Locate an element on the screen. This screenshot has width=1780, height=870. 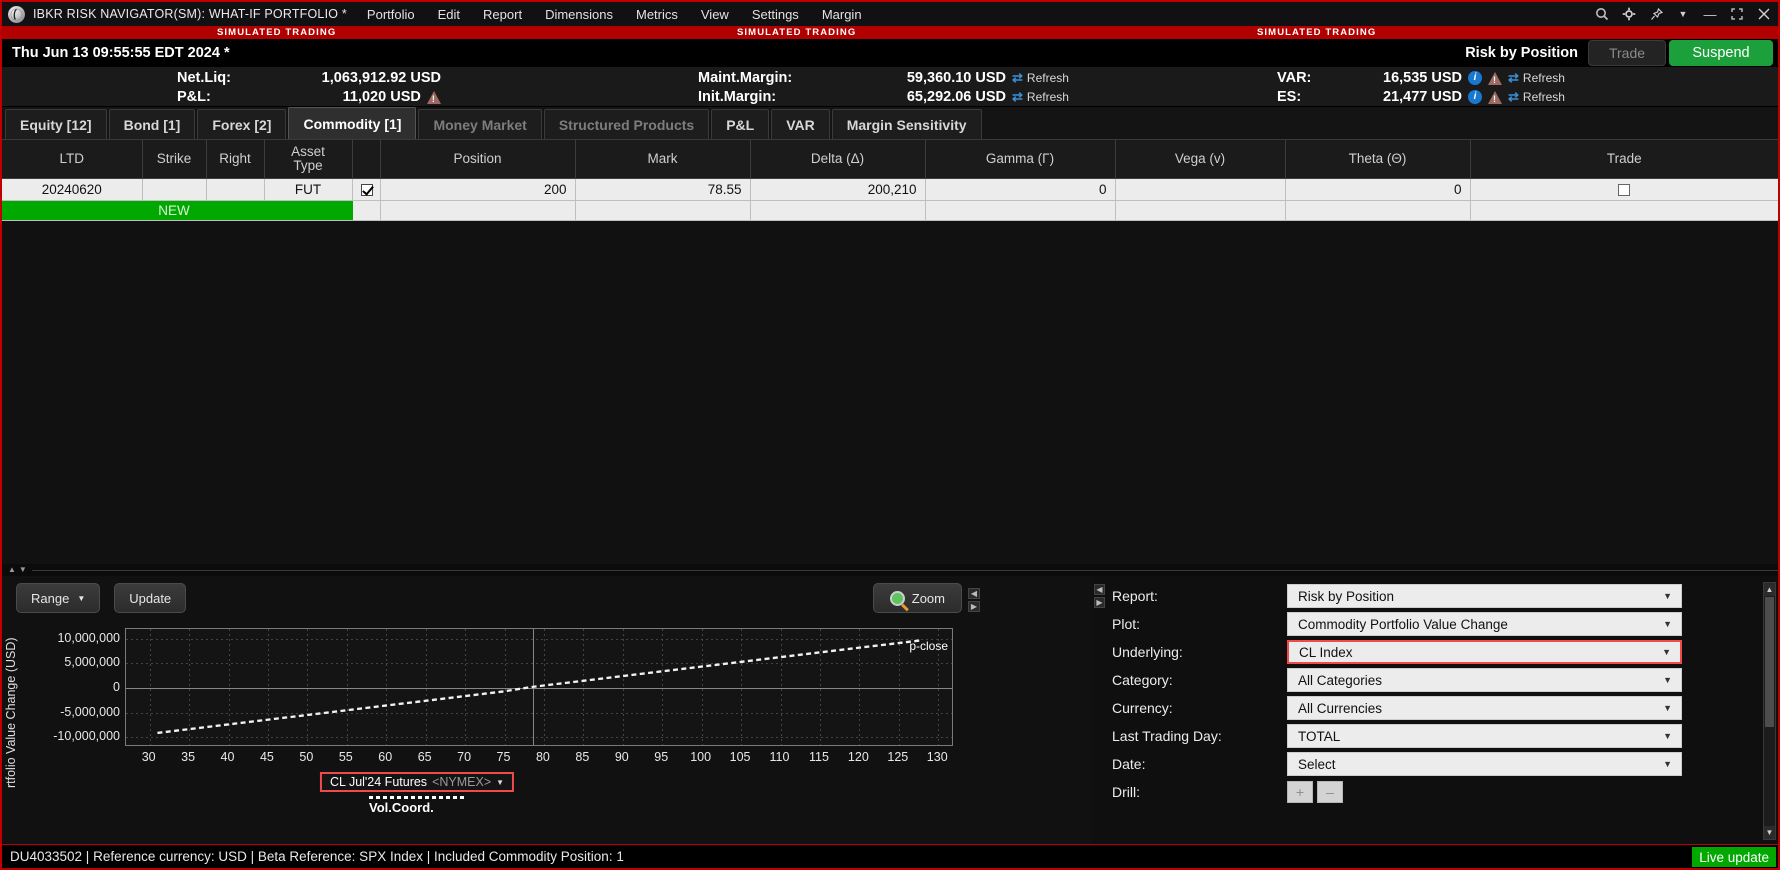
tab-money-market: Money Market is located at coordinates (480, 124).